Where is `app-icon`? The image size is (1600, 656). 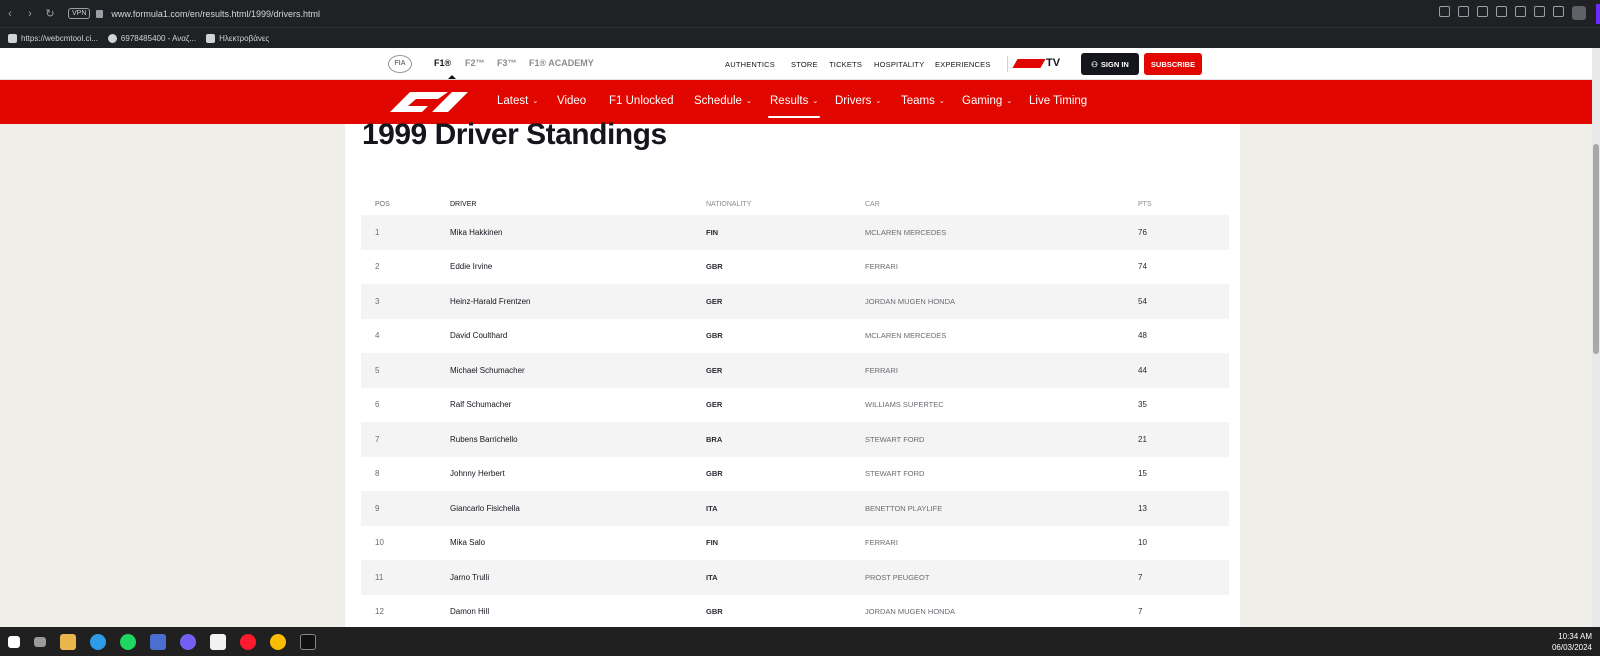
app-icon is located at coordinates (158, 641).